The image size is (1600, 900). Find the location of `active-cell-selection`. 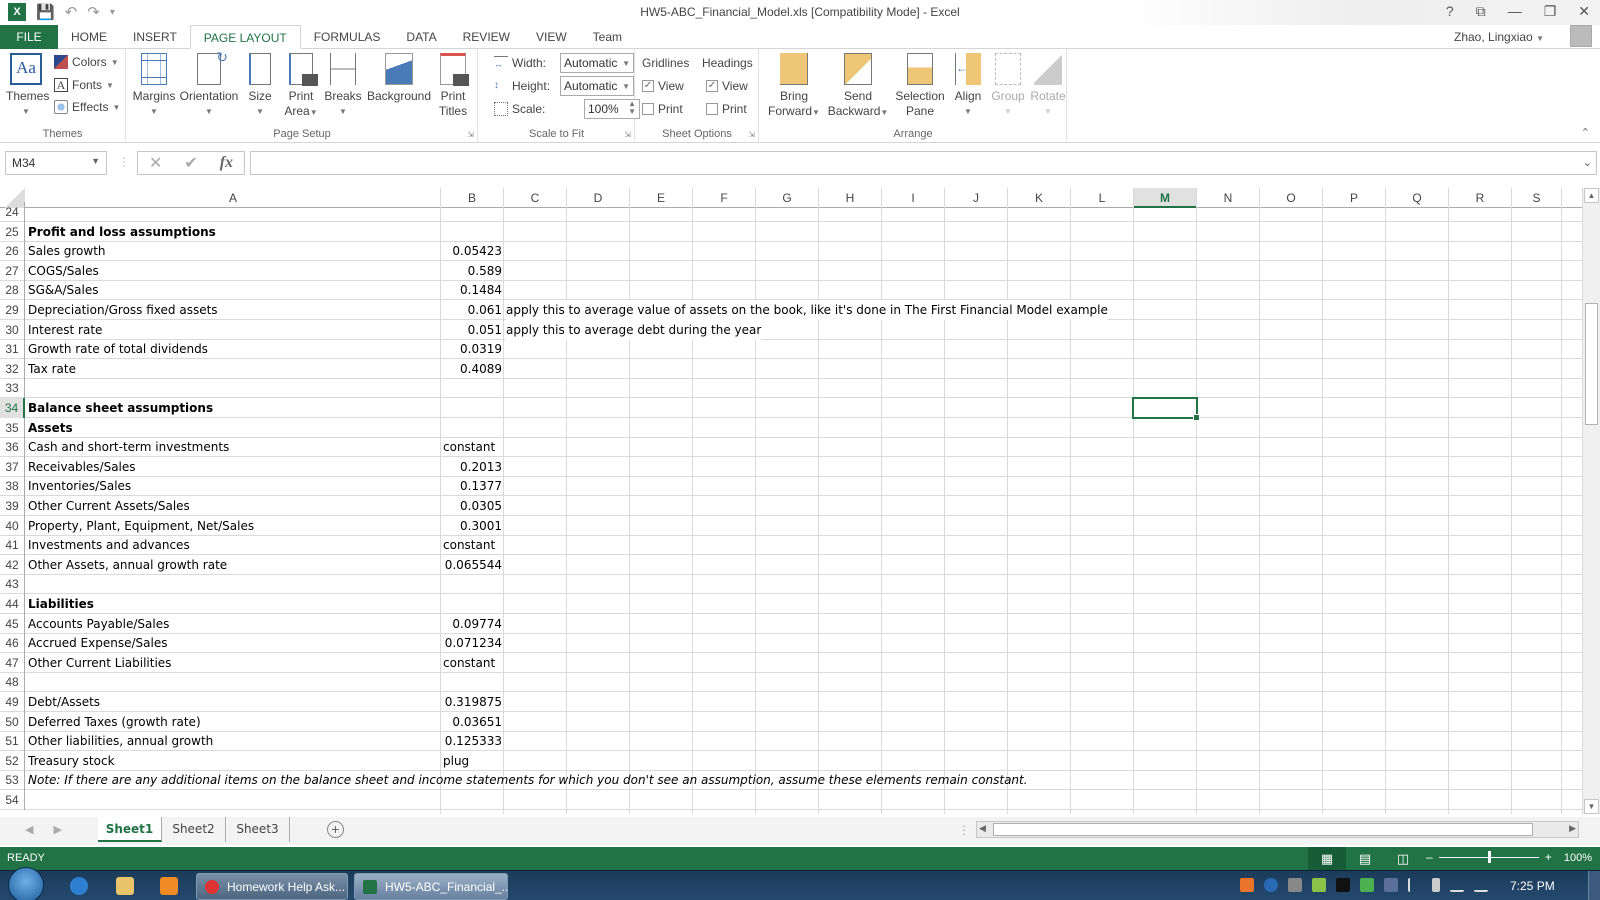

active-cell-selection is located at coordinates (1166, 409).